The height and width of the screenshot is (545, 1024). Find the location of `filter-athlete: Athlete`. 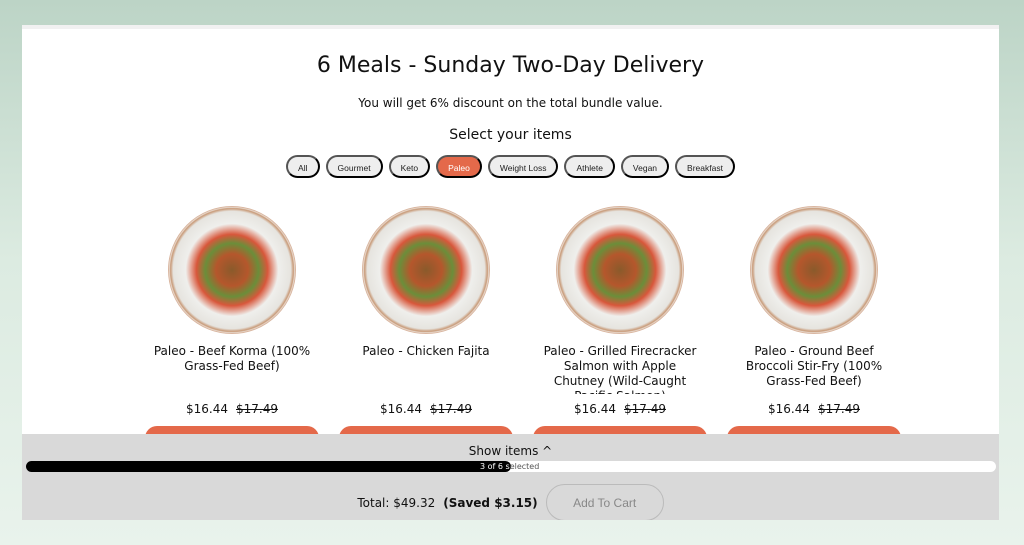

filter-athlete: Athlete is located at coordinates (589, 166).